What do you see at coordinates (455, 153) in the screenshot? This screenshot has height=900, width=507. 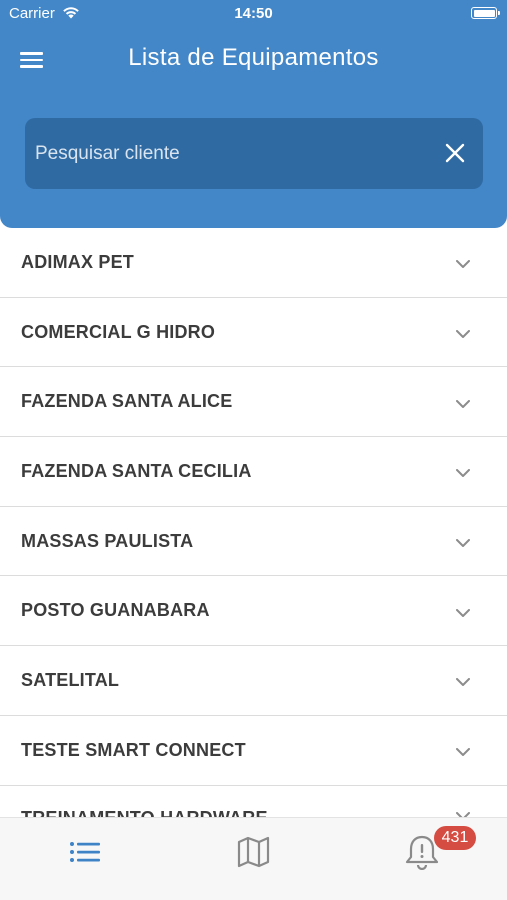 I see `close-icon` at bounding box center [455, 153].